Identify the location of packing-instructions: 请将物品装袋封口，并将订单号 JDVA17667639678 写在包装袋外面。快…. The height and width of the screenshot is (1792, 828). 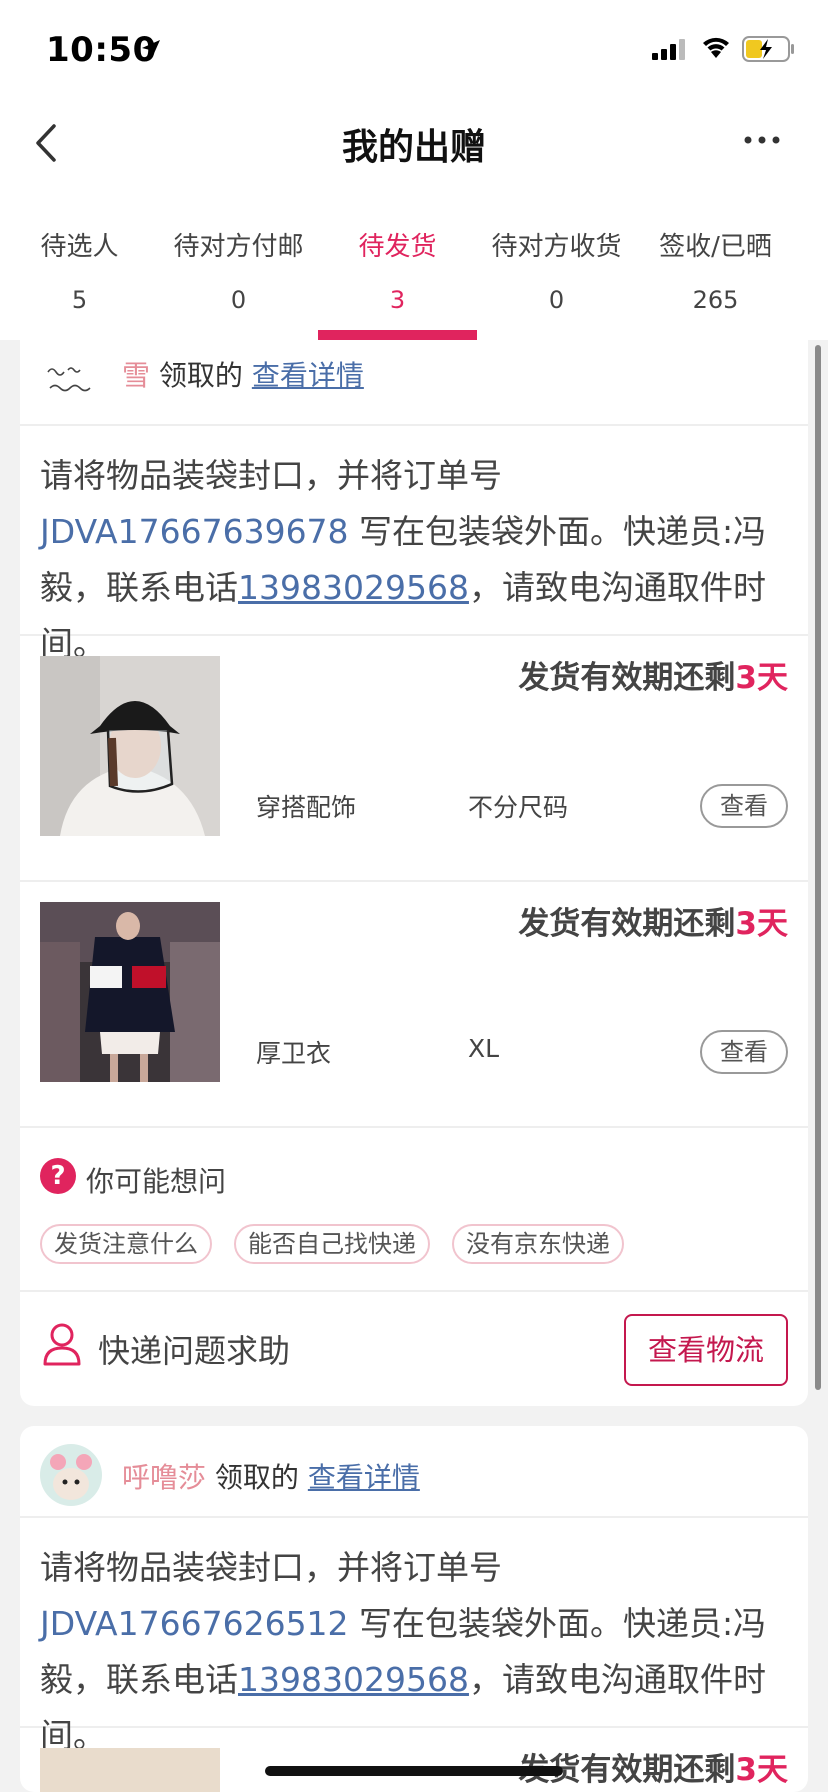
(414, 544).